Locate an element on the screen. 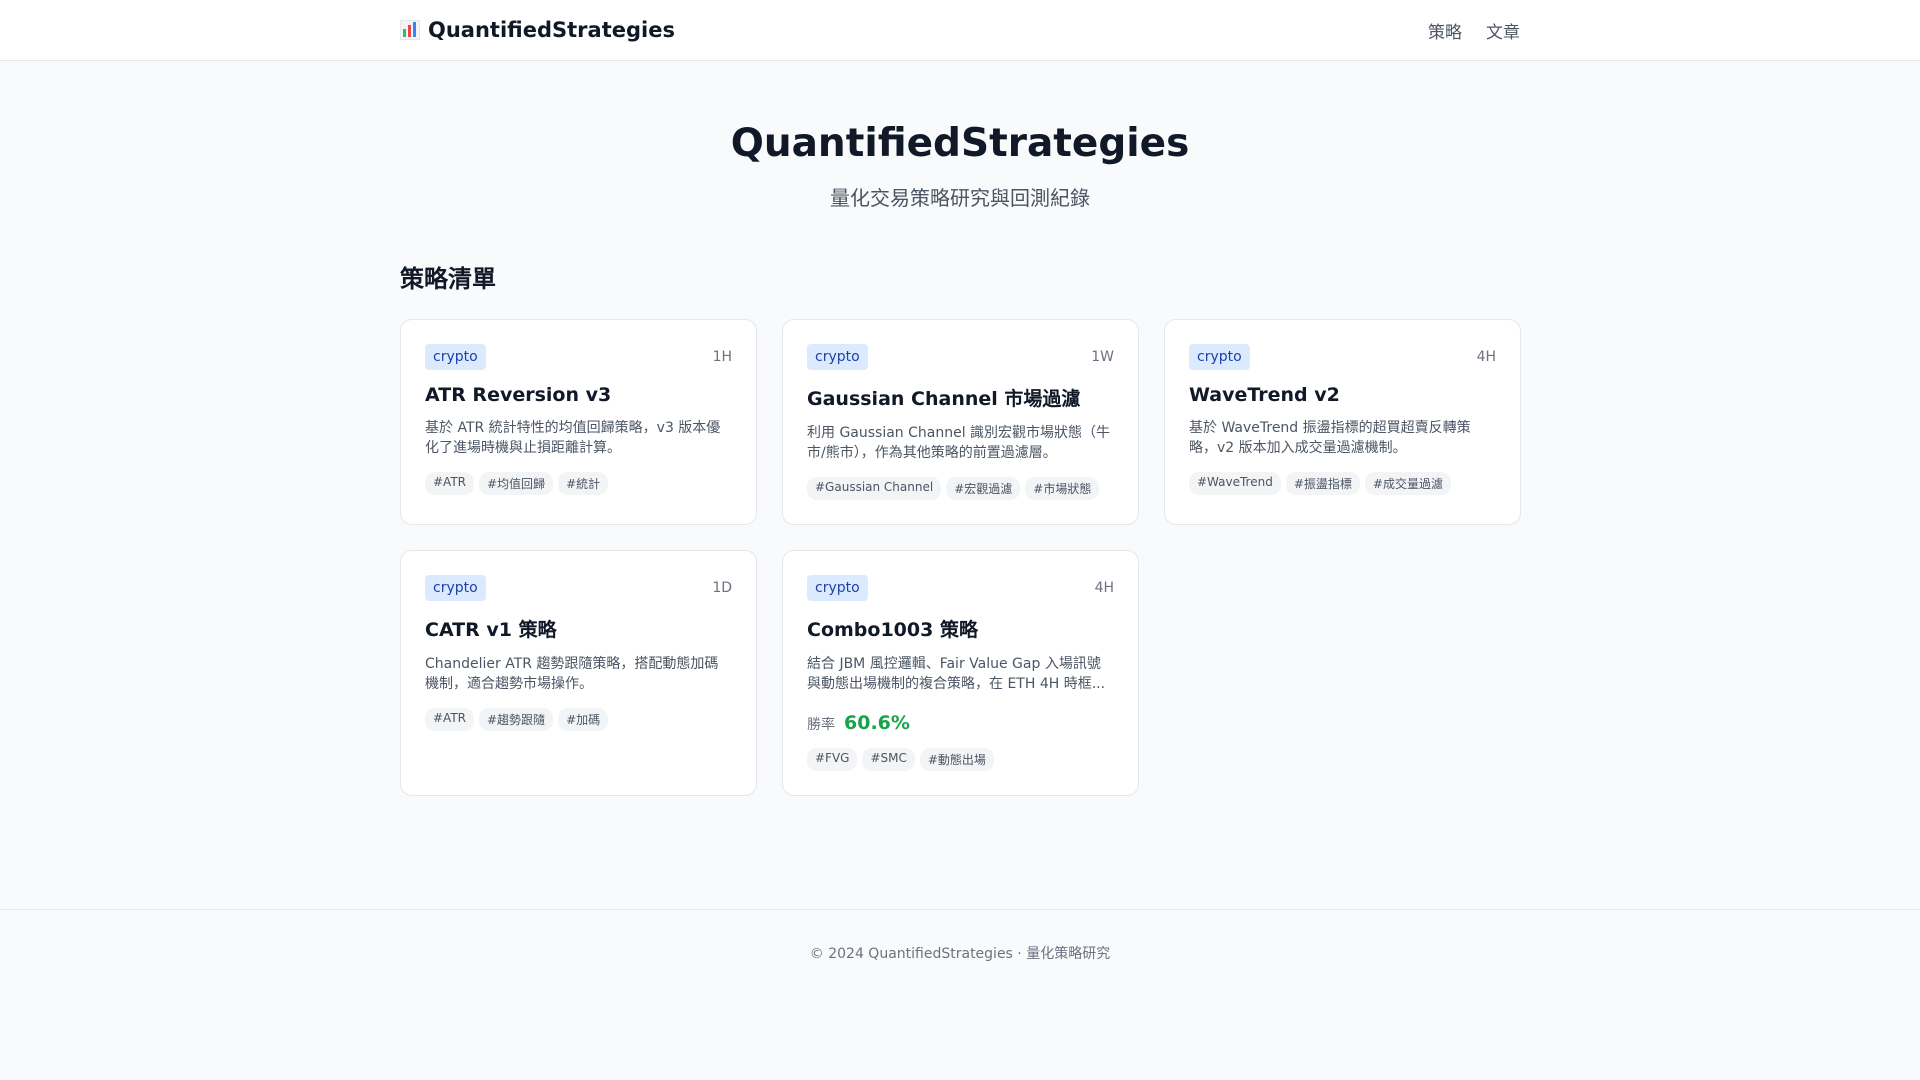  hero: QuantifiedStrategies 量化交易策略研究與回測紀錄 is located at coordinates (960, 136).